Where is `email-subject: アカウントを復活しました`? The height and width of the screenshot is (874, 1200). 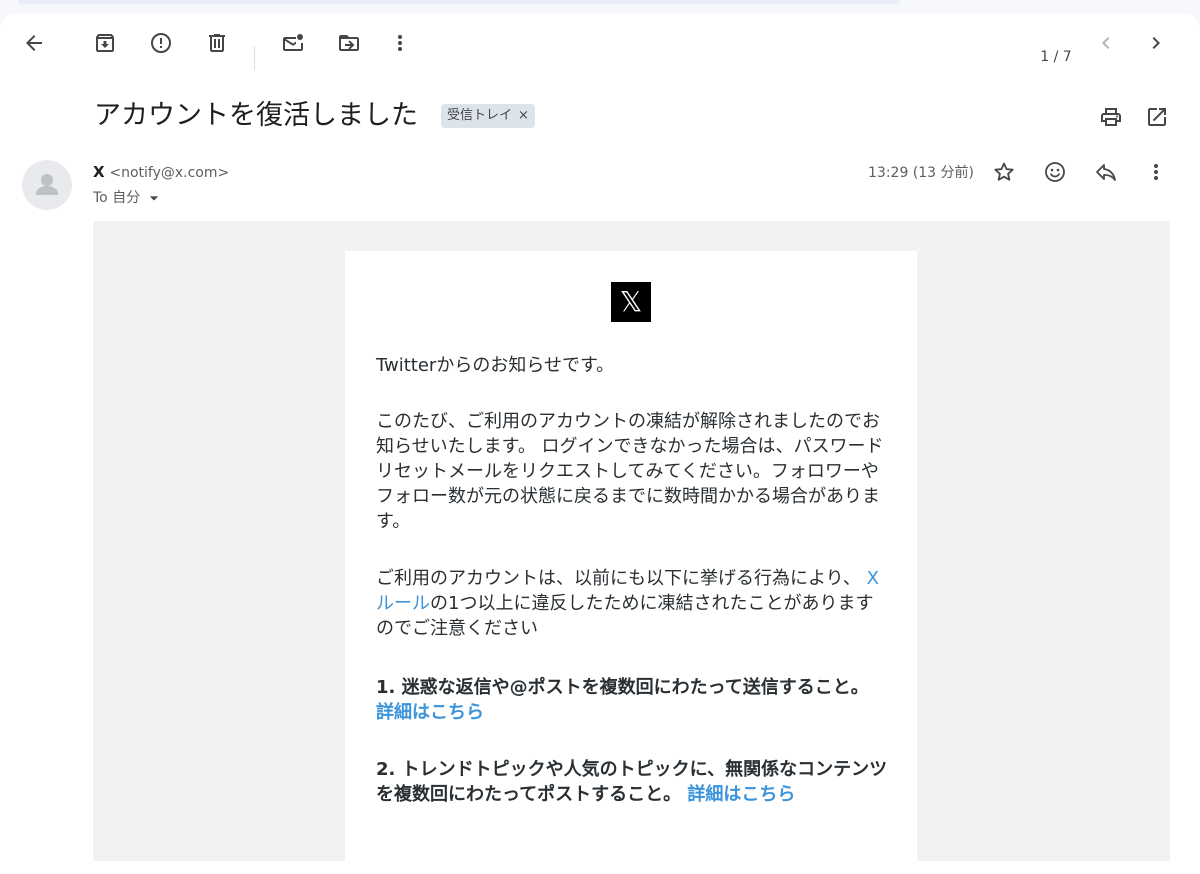
email-subject: アカウントを復活しました is located at coordinates (256, 115).